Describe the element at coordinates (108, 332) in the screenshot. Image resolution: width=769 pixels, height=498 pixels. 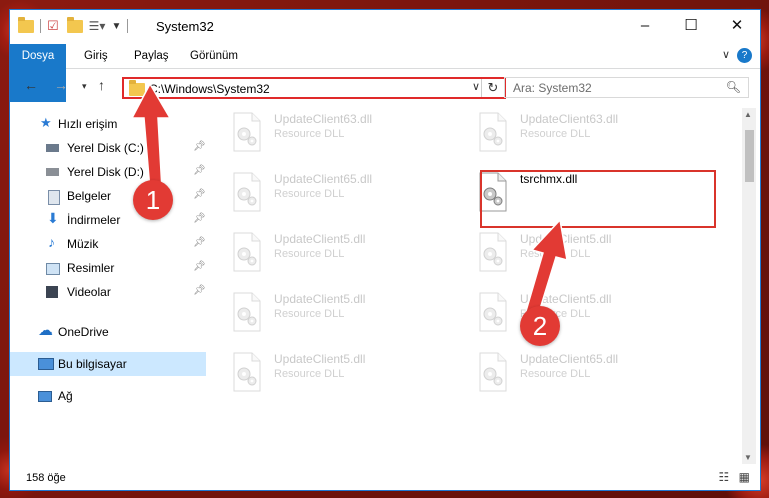
I see `nav-item-onedrive: ☁︎ OneDrive` at that location.